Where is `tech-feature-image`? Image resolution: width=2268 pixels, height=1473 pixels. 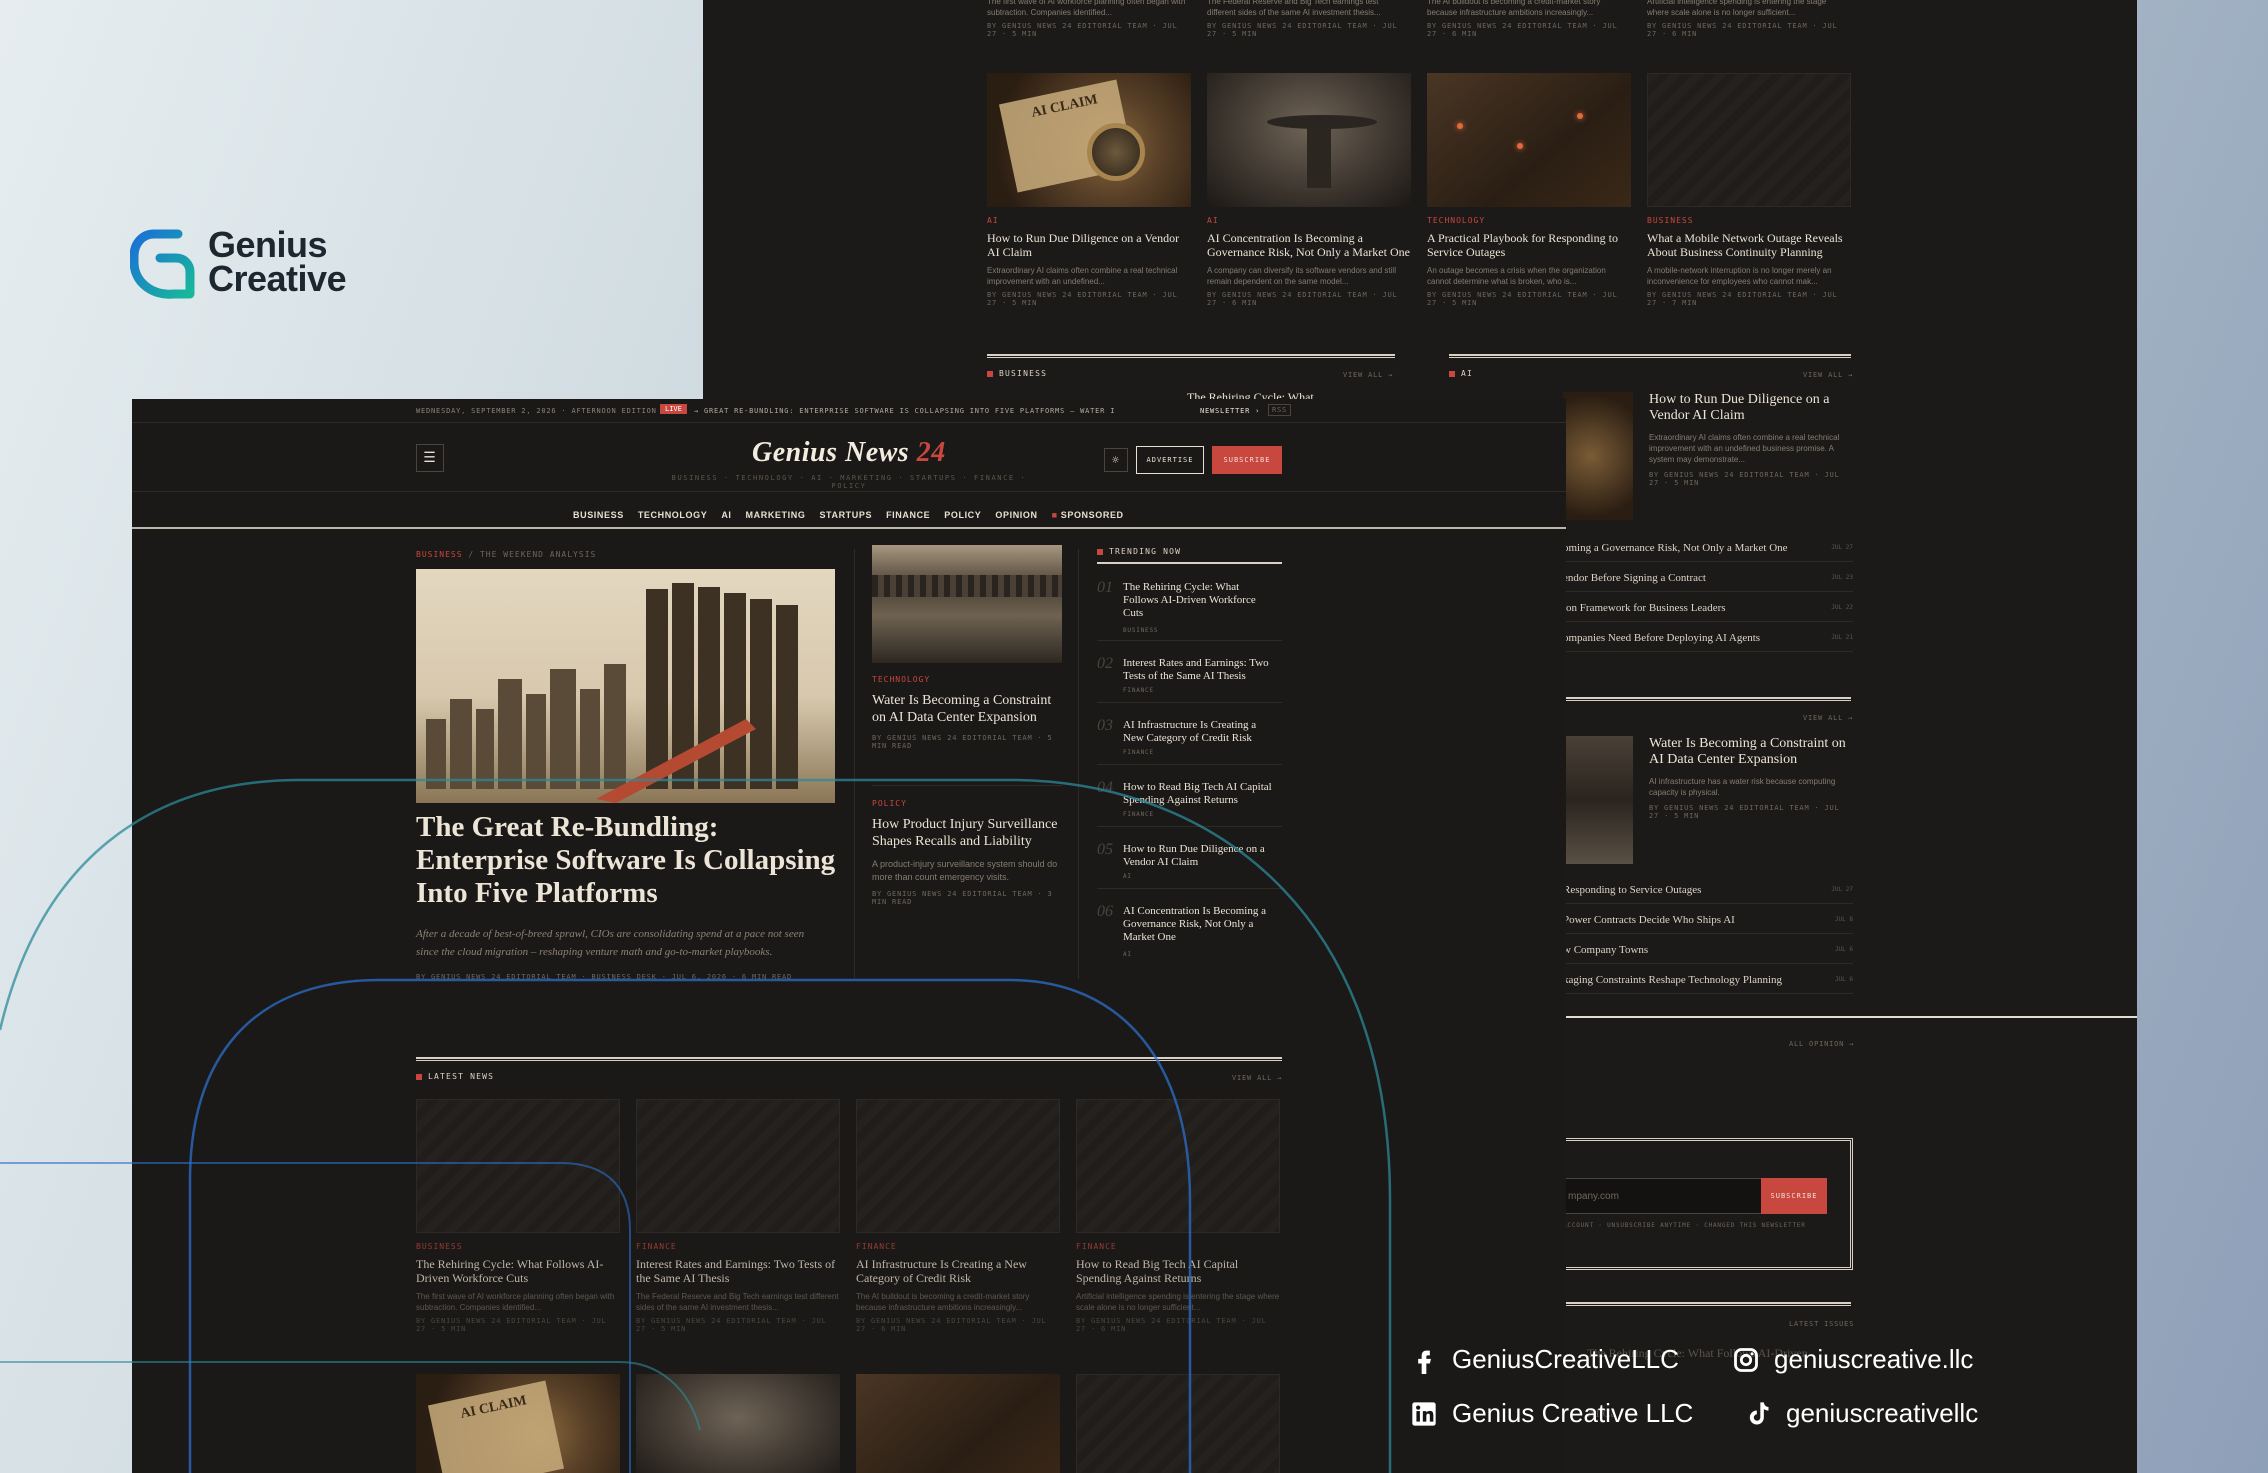 tech-feature-image is located at coordinates (1598, 800).